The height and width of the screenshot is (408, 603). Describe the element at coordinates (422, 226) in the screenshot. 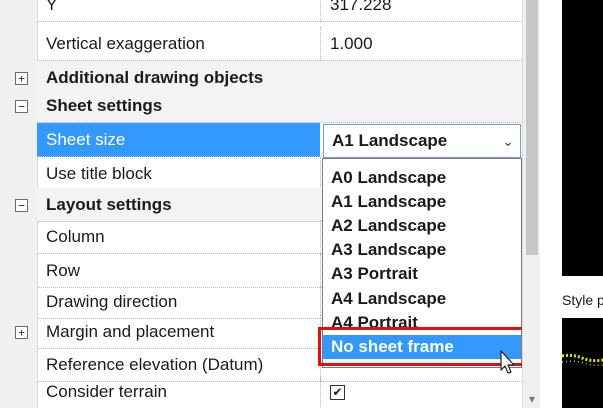

I see `dropdown-option-a2-landscape: A2 Landscape` at that location.